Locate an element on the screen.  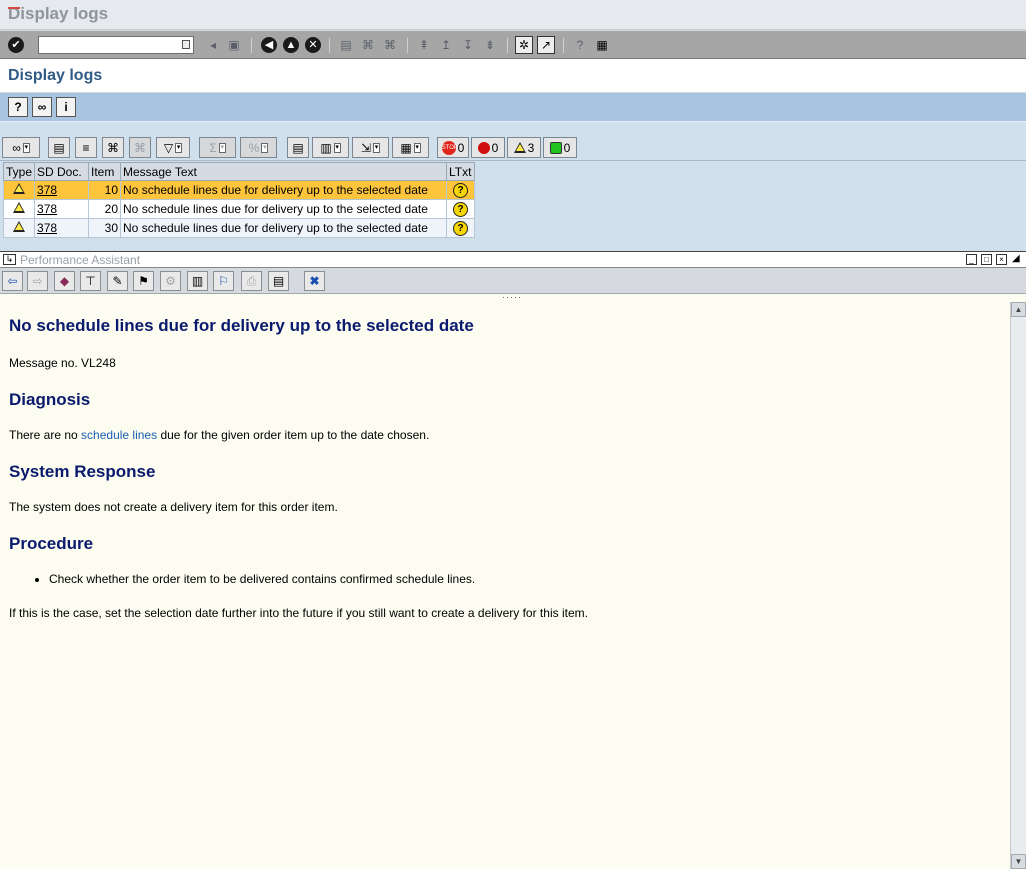
layout-button: ▦ ▾ is located at coordinates (410, 147).